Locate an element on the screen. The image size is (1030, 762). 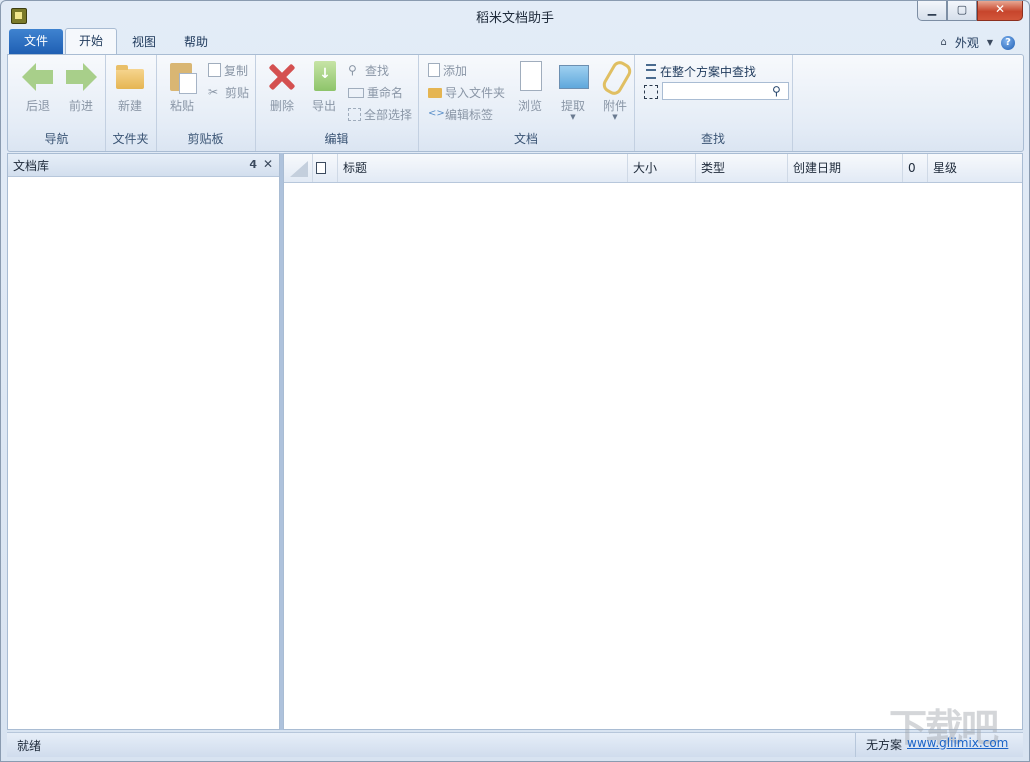
back-label: 后退 is located at coordinates (37, 106).